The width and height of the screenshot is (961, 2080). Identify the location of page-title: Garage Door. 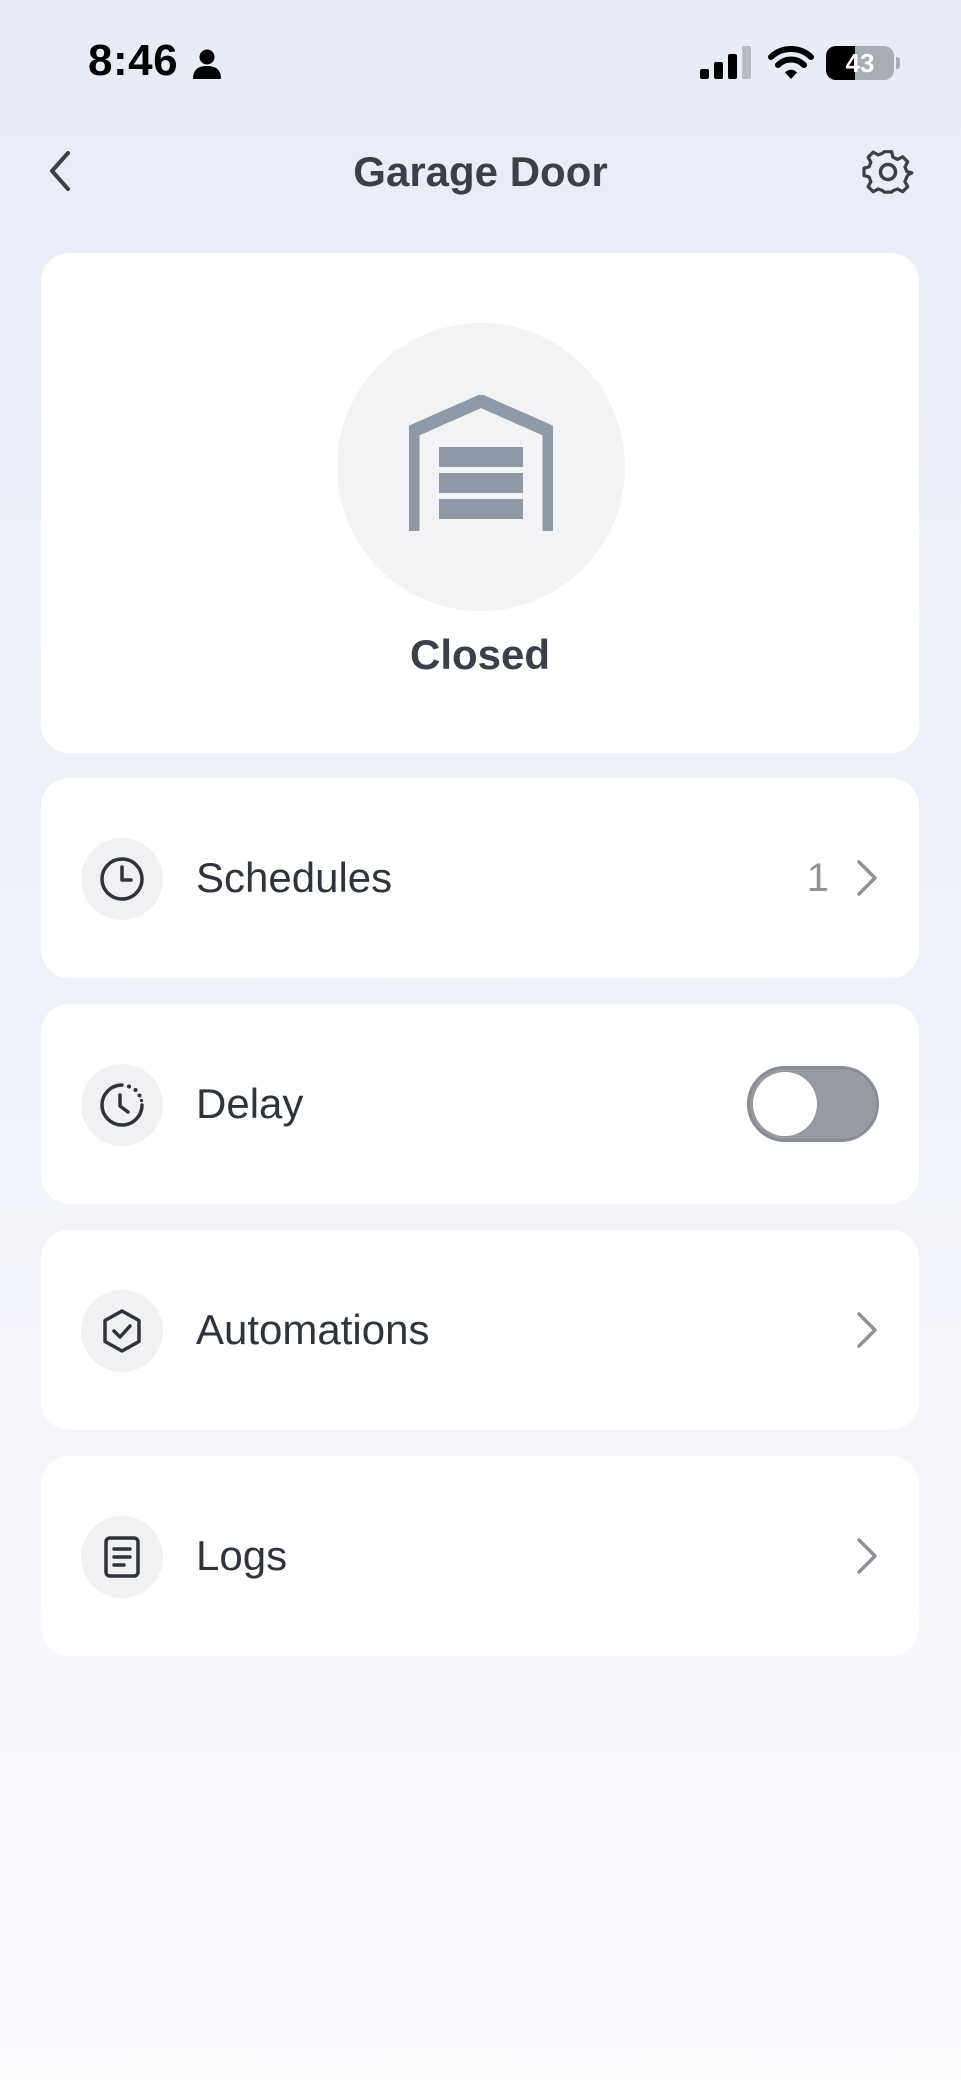
(480, 171).